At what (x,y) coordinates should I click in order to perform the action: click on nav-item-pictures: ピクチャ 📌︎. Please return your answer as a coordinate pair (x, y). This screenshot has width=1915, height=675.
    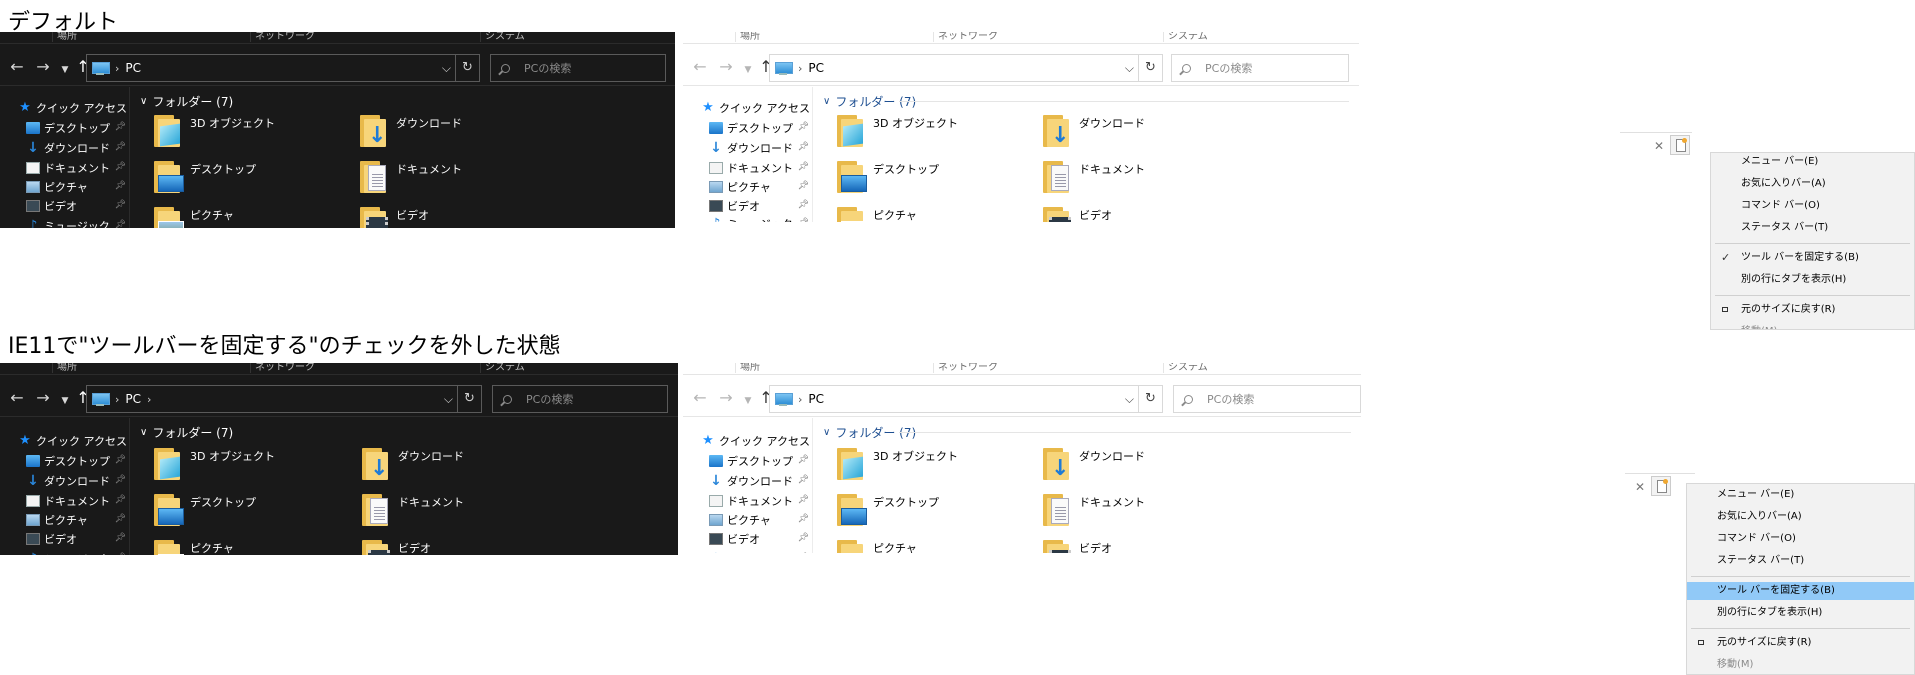
    Looking at the image, I should click on (761, 187).